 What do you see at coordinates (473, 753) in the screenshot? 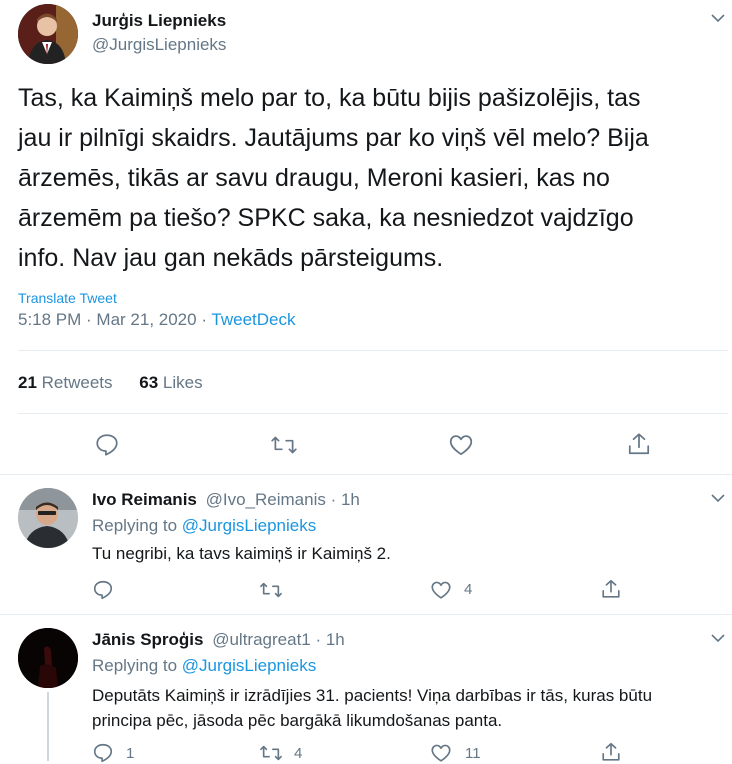
I see `like-count: 11` at bounding box center [473, 753].